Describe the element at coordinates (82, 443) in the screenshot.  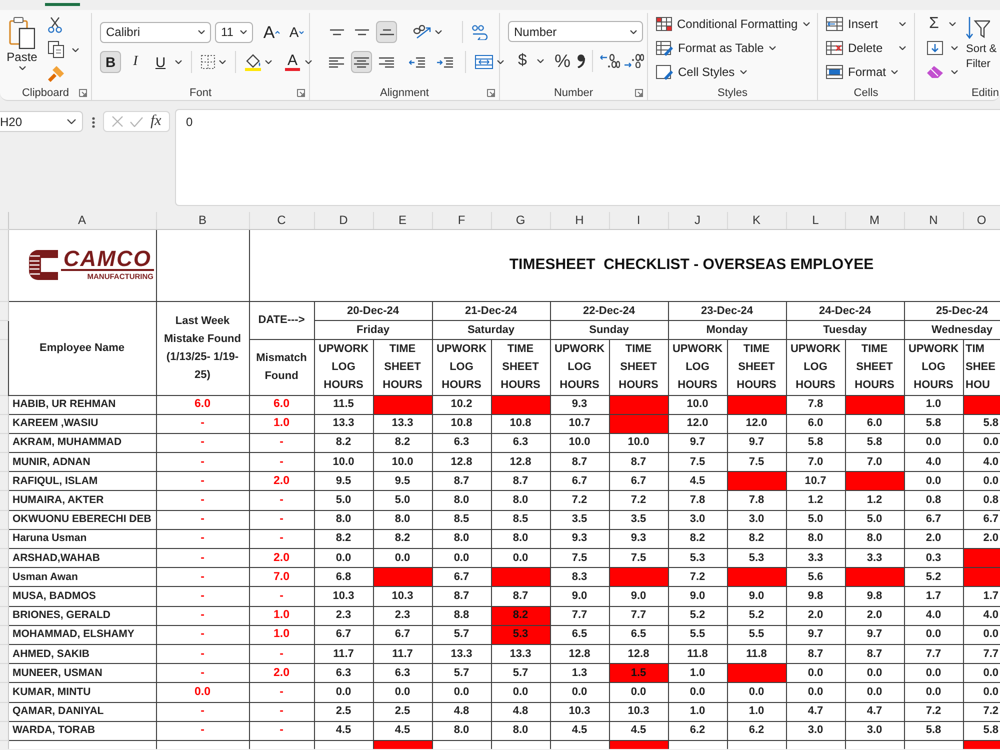
I see `table-cell: AKRAM, MUHAMMAD` at that location.